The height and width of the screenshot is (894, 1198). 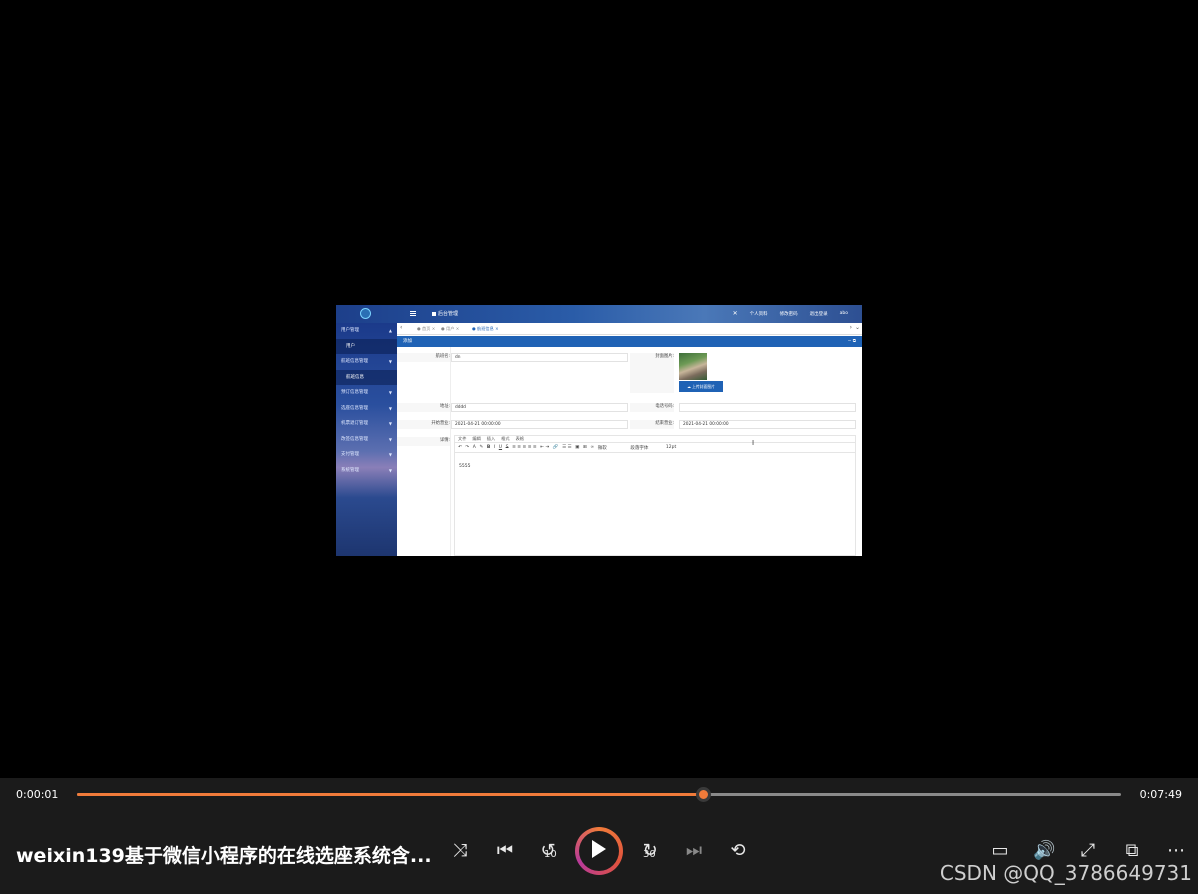 I want to click on current-time: 0:00:01, so click(x=37, y=794).